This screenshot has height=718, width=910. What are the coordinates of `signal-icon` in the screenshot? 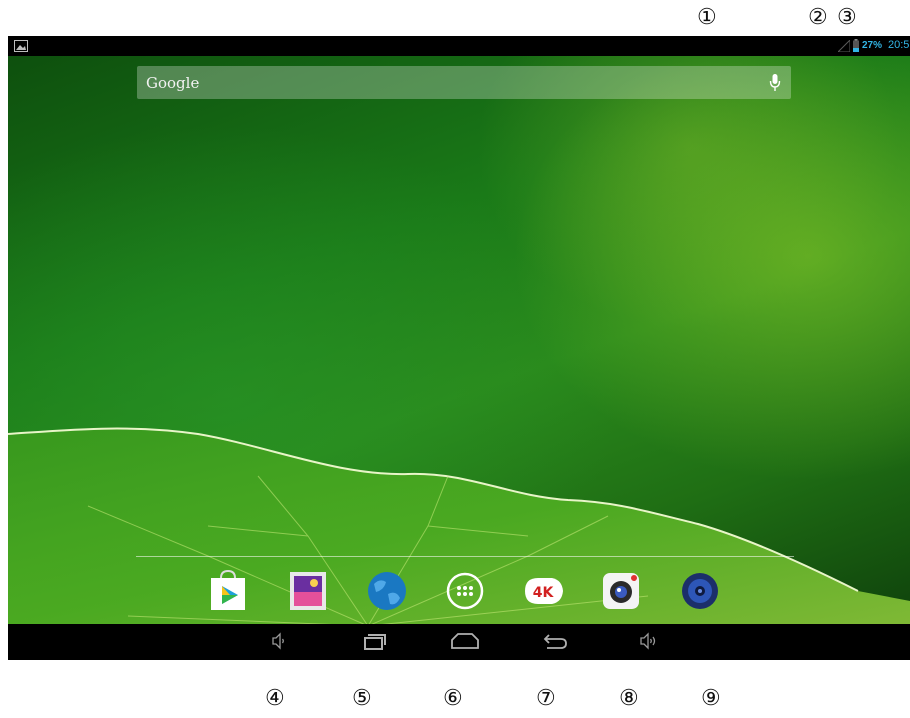 It's located at (844, 46).